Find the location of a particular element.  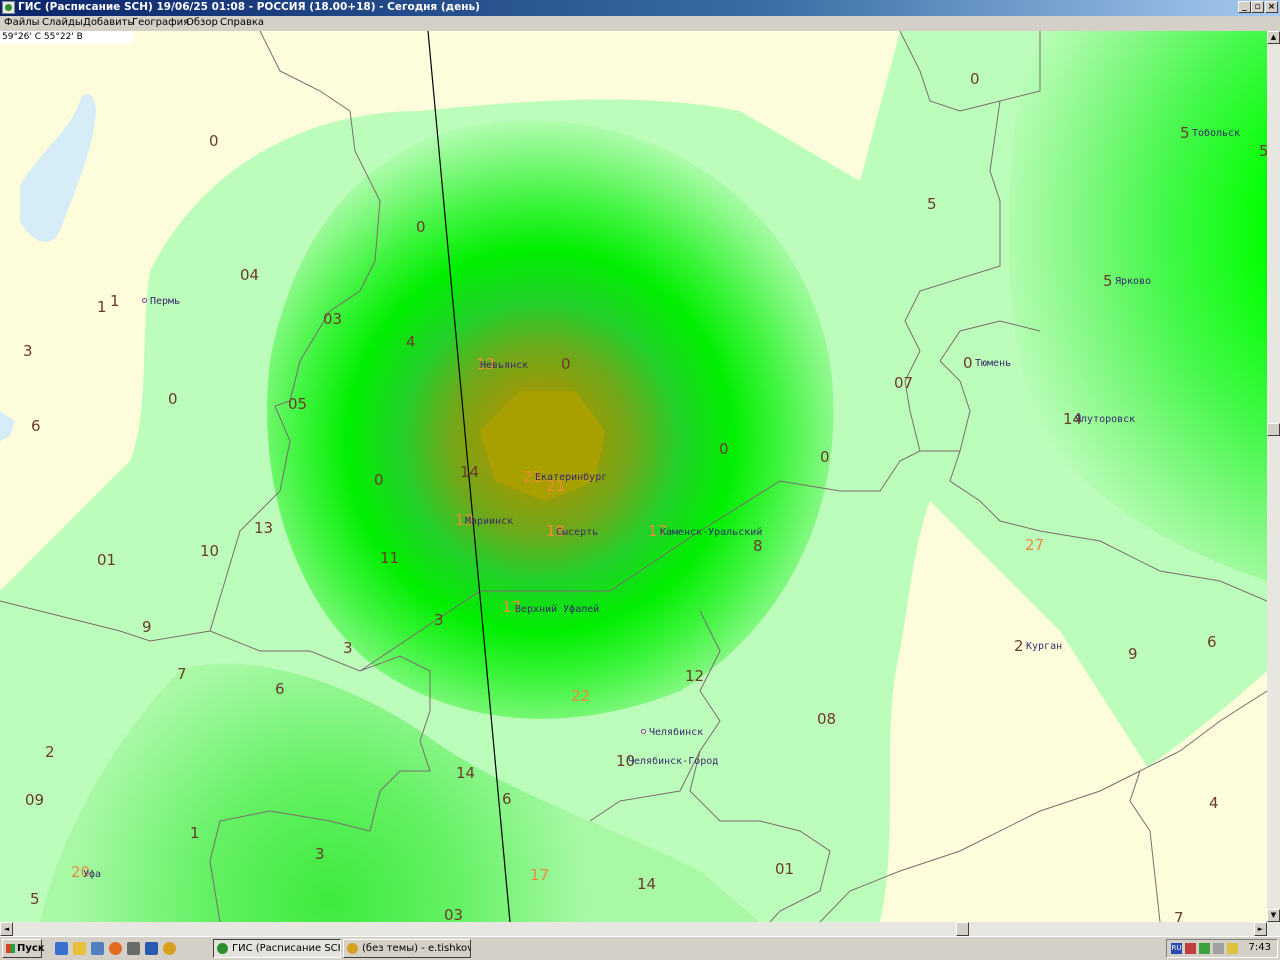

vertical-scrollbar: ▲ ▼ is located at coordinates (1273, 476).